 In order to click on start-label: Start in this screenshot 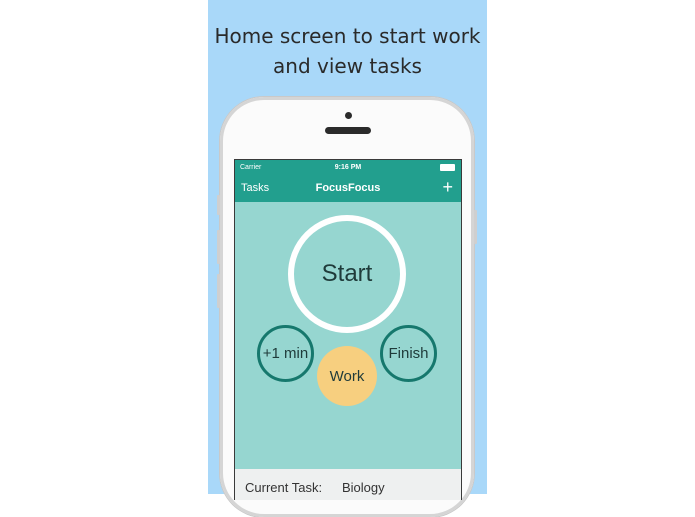, I will do `click(347, 273)`.